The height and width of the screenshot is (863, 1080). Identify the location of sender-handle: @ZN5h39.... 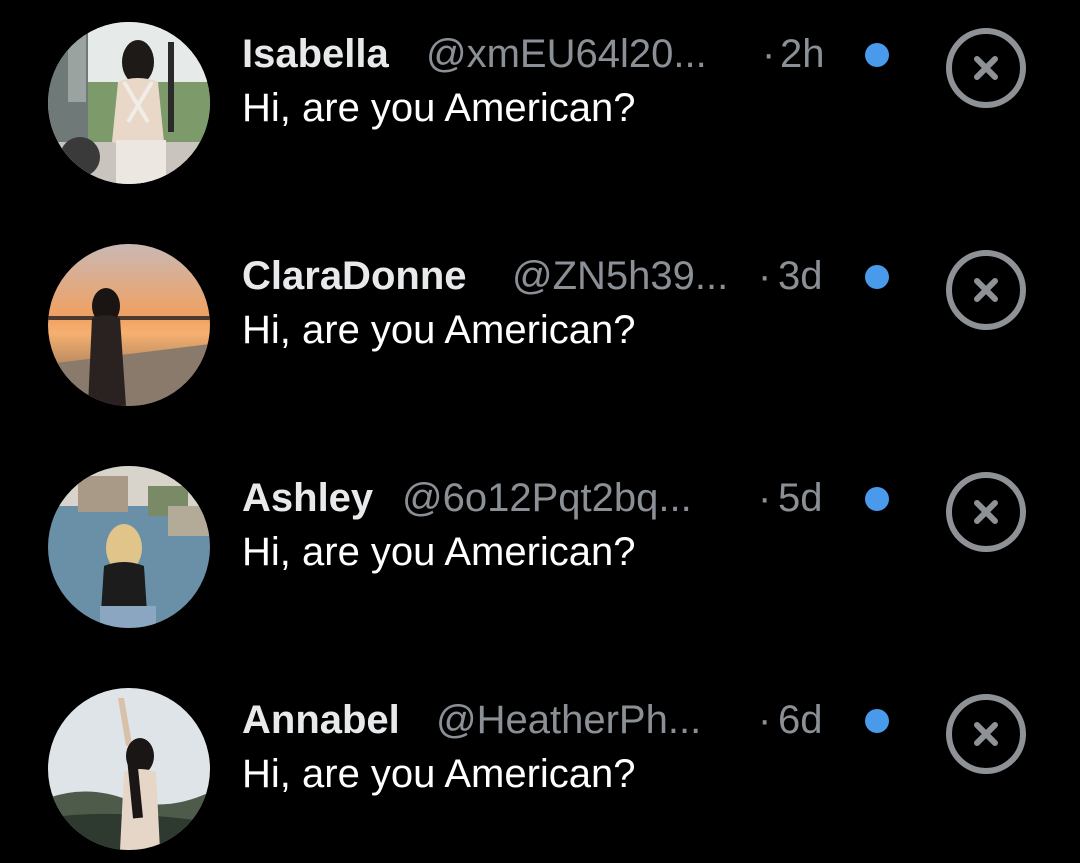
(620, 276).